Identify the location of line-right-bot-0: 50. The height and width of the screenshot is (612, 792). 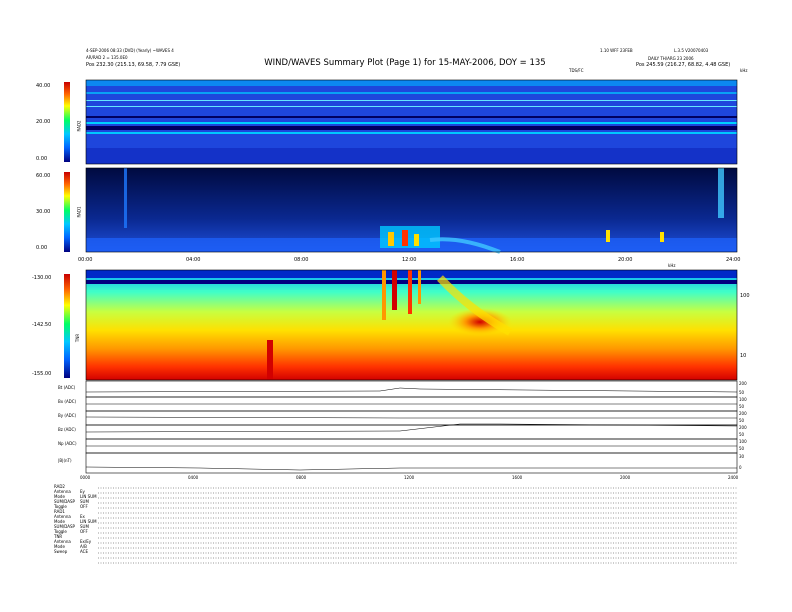
(742, 392).